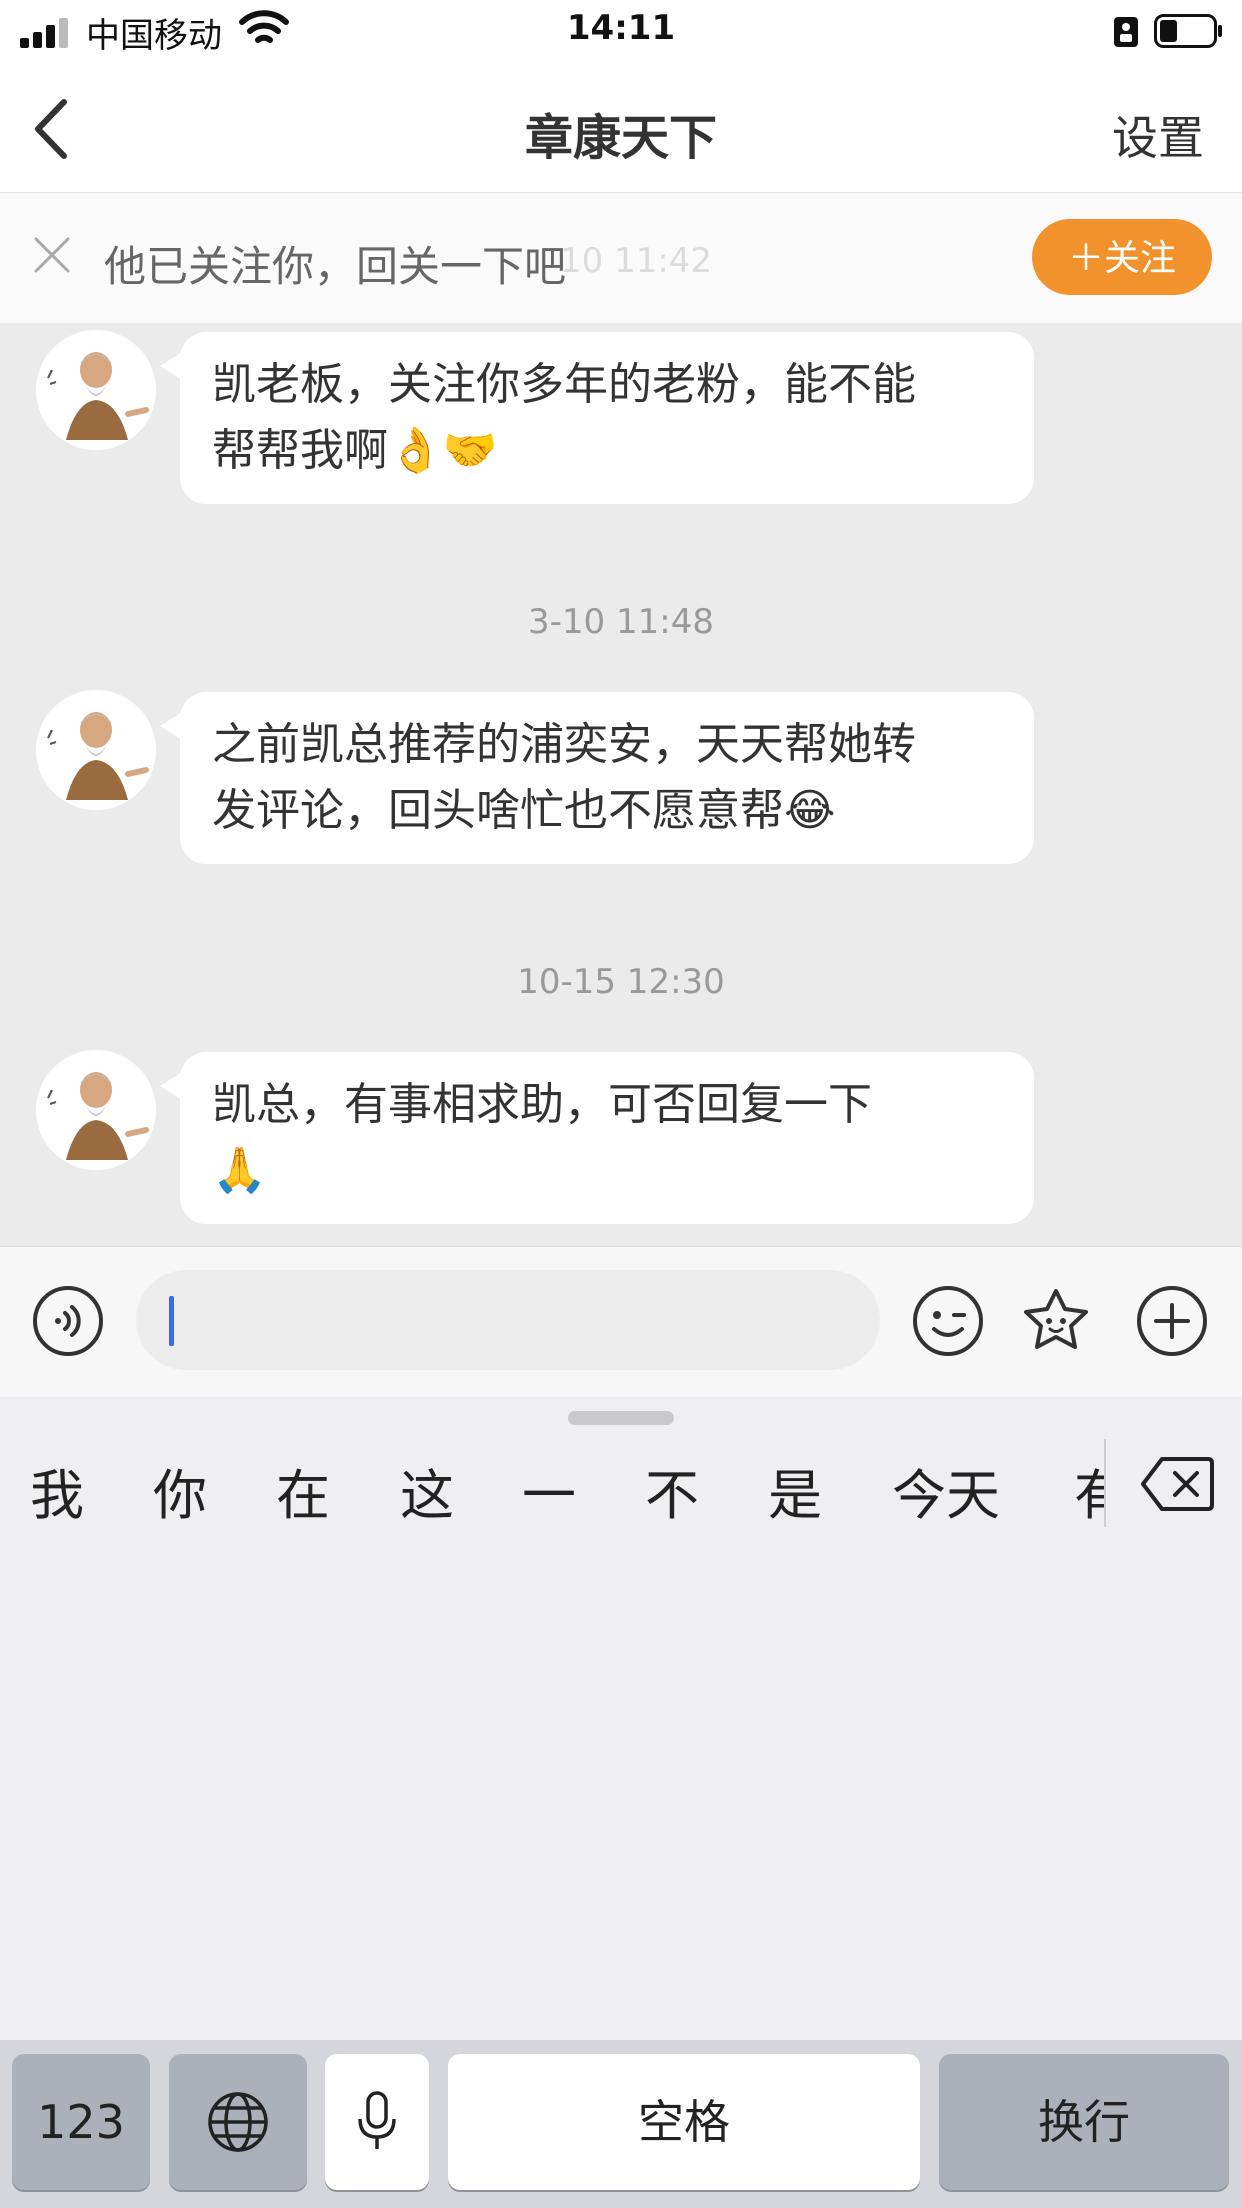 The image size is (1242, 2208). I want to click on message-bubble: 凯总，有事相求助，可否回复一下 🙏, so click(607, 1138).